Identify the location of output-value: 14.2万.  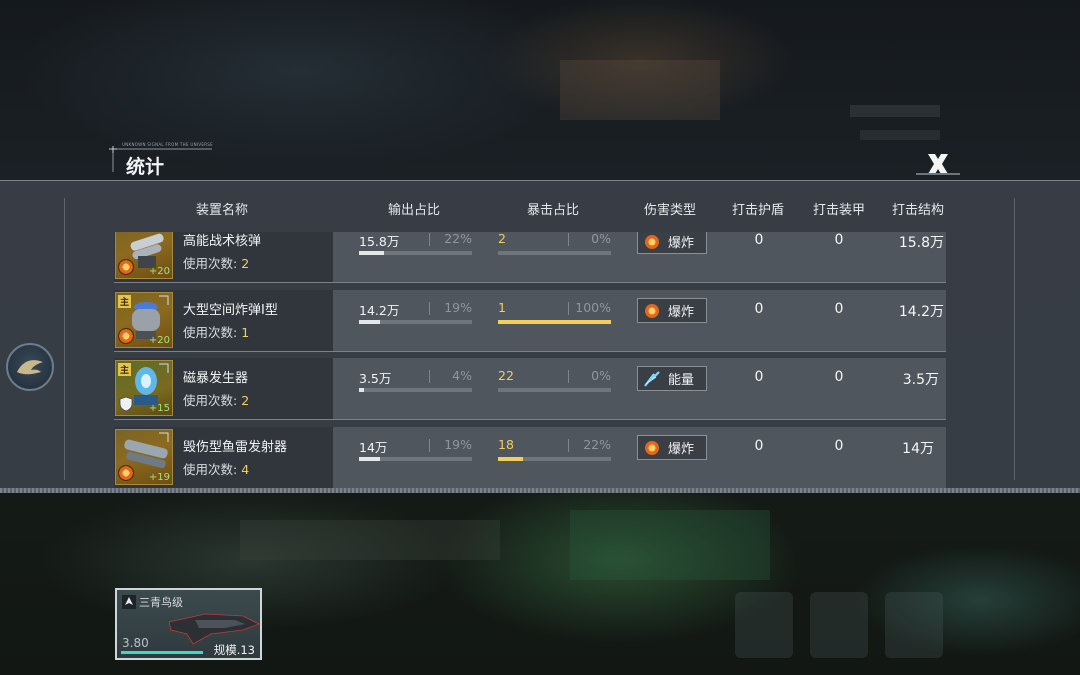
(379, 310).